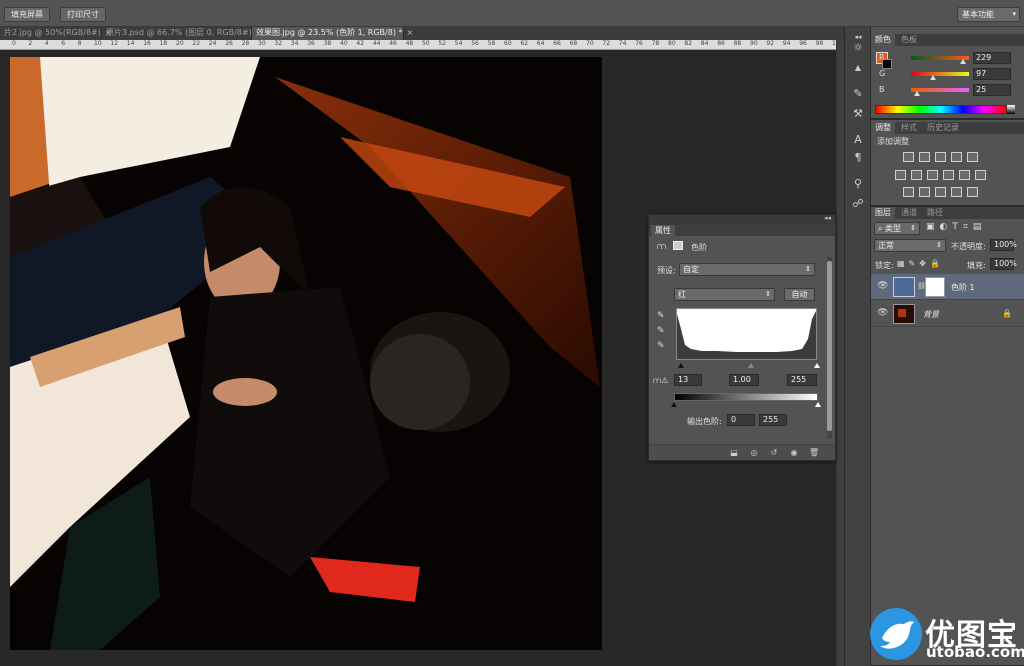 The width and height of the screenshot is (1024, 666). Describe the element at coordinates (681, 365) in the screenshot. I see `input-black-slider` at that location.